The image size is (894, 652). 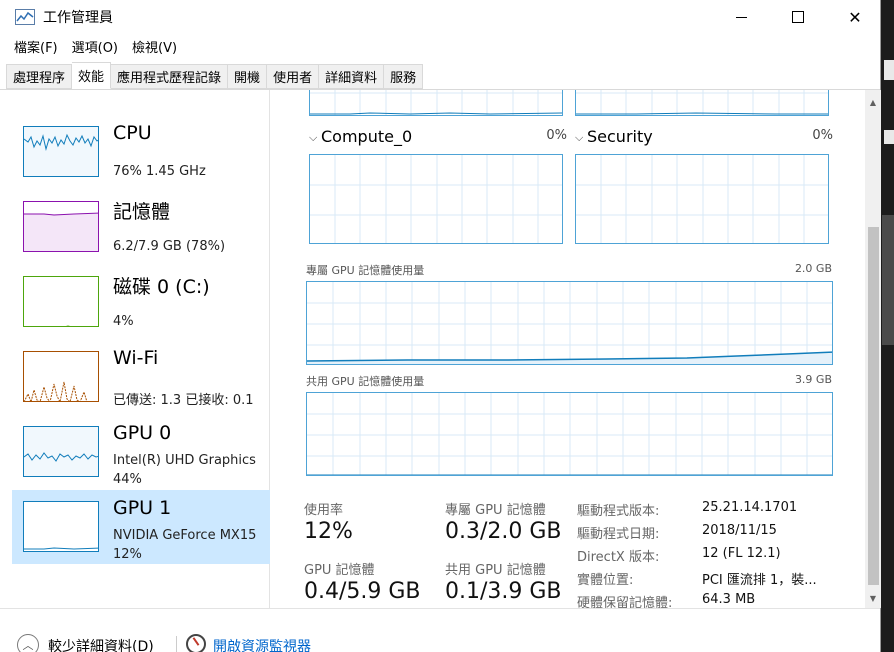 What do you see at coordinates (620, 136) in the screenshot?
I see `engine-security-label: Security` at bounding box center [620, 136].